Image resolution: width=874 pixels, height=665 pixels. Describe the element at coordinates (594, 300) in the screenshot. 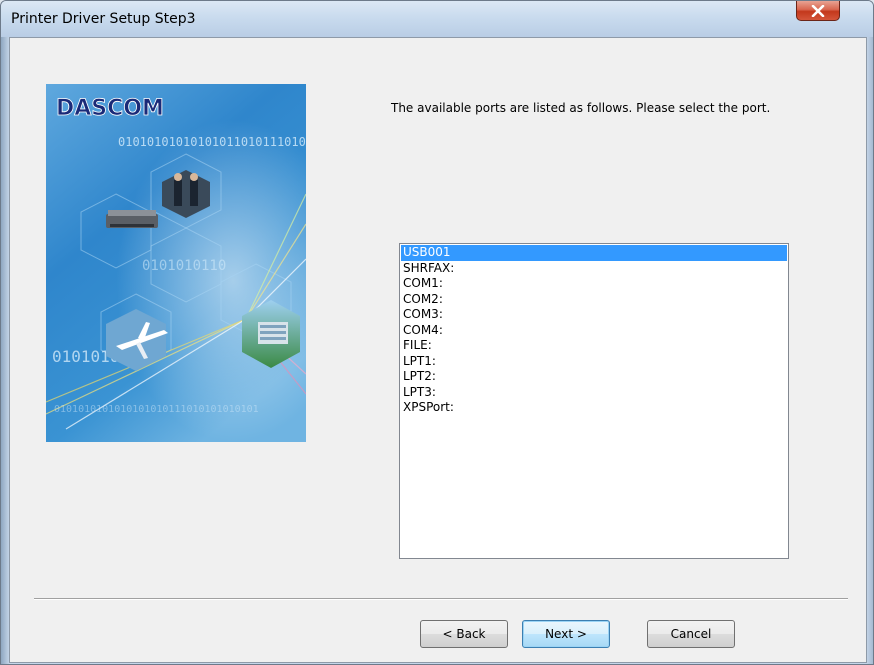

I see `port-list-item: COM2:` at that location.